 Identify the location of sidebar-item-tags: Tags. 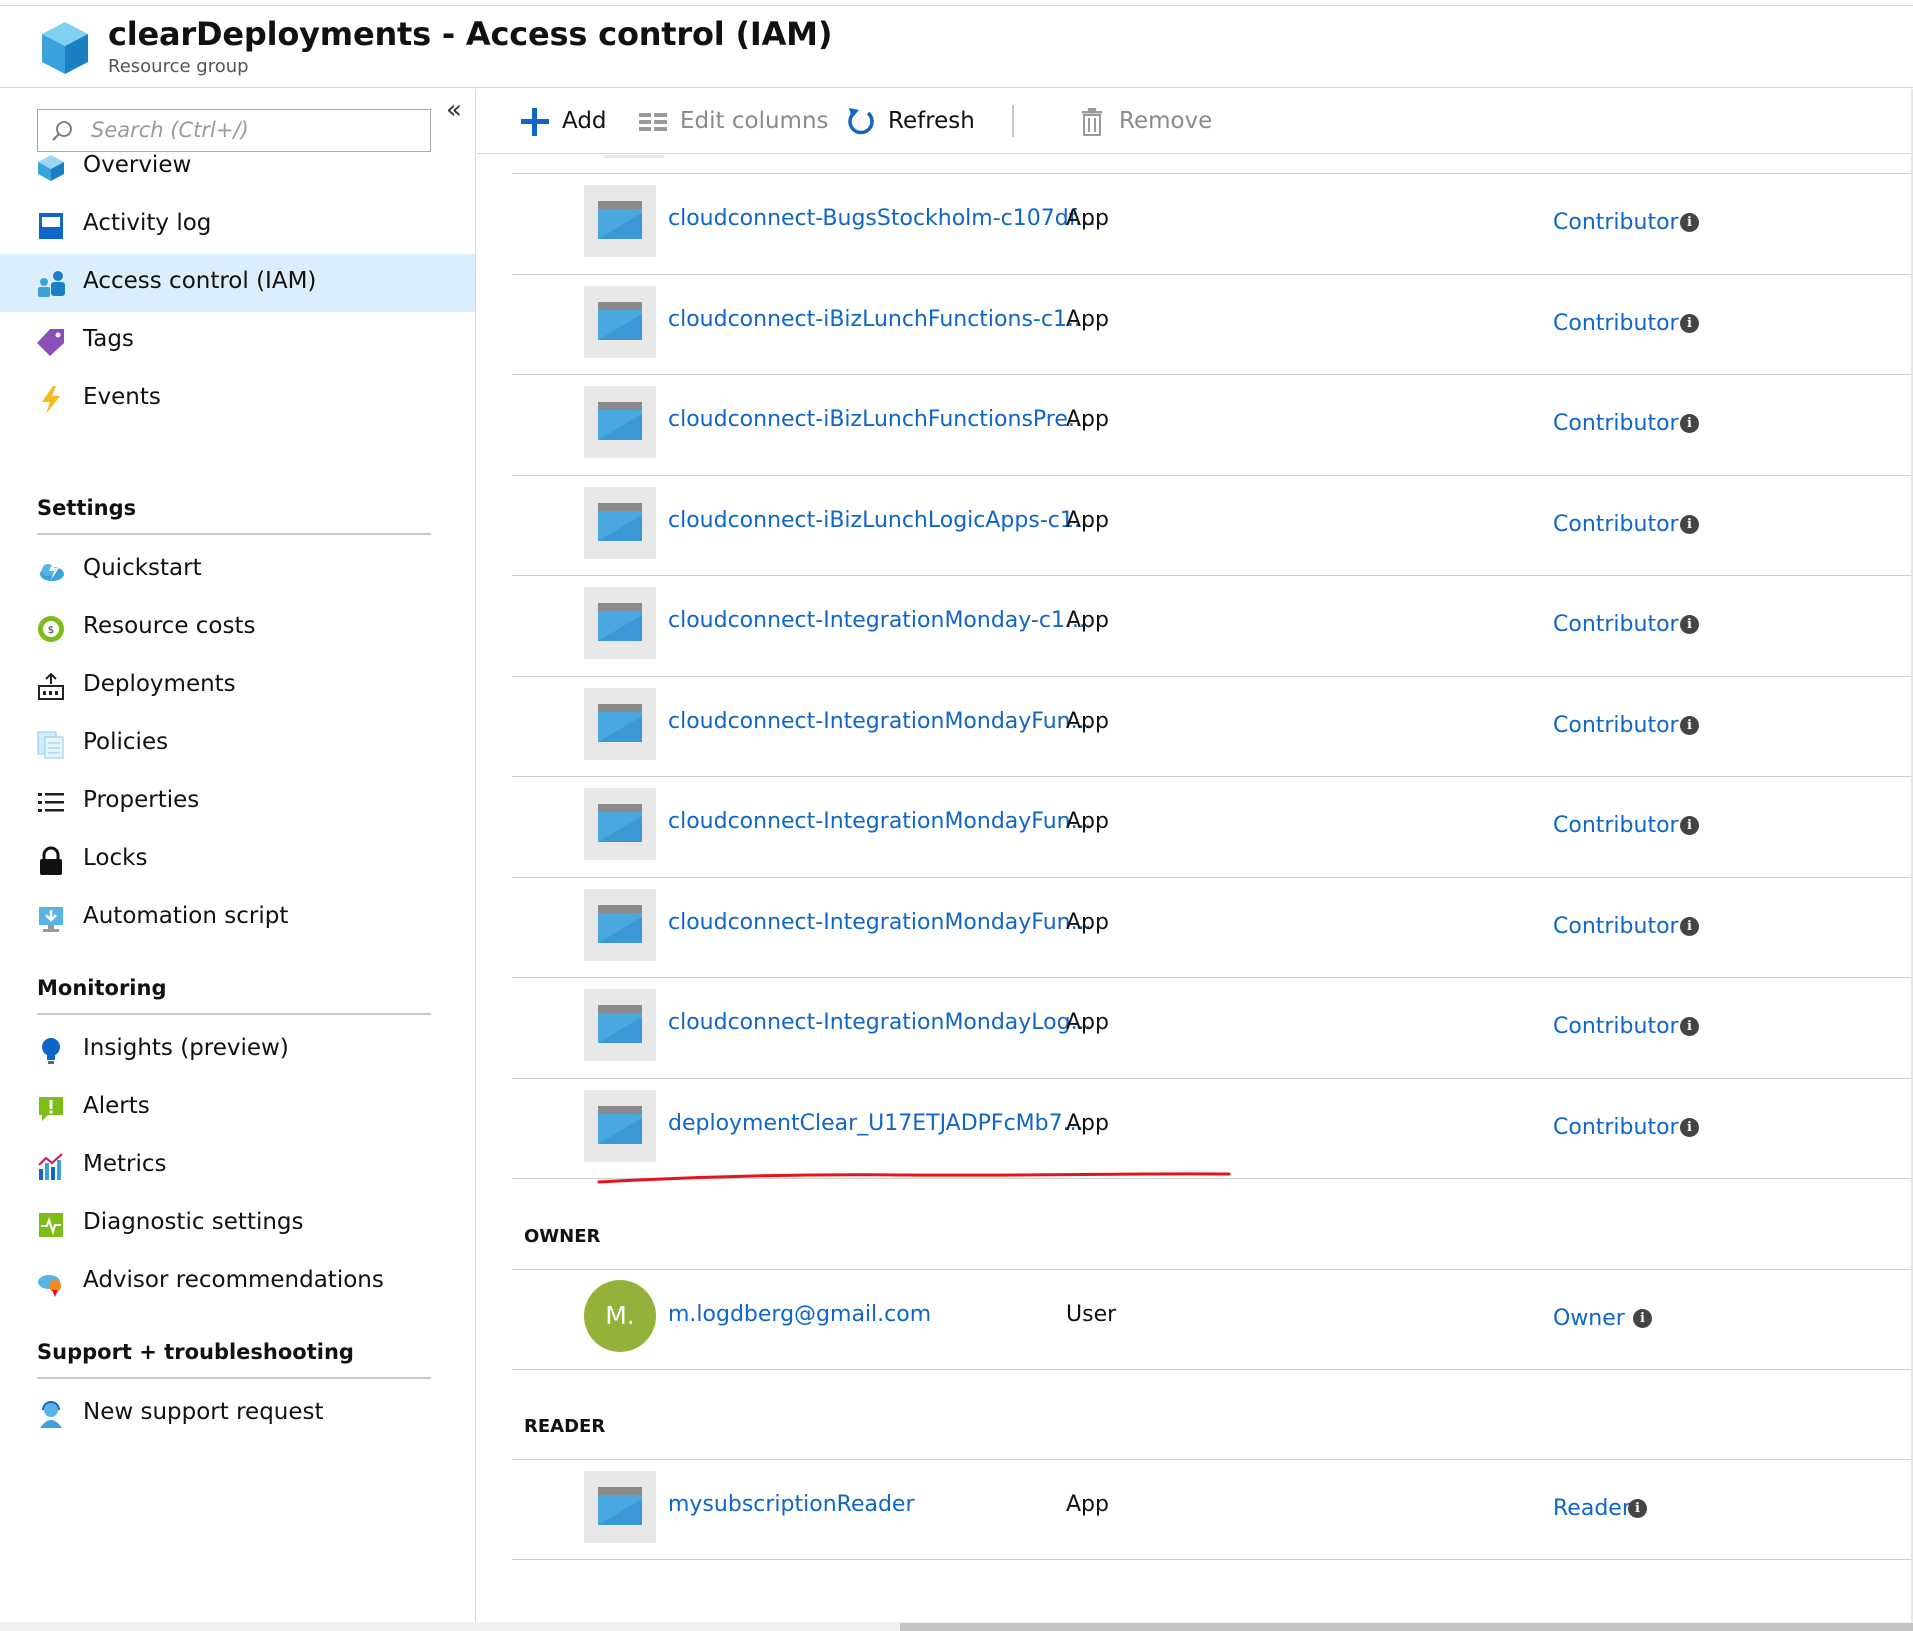
(237, 341).